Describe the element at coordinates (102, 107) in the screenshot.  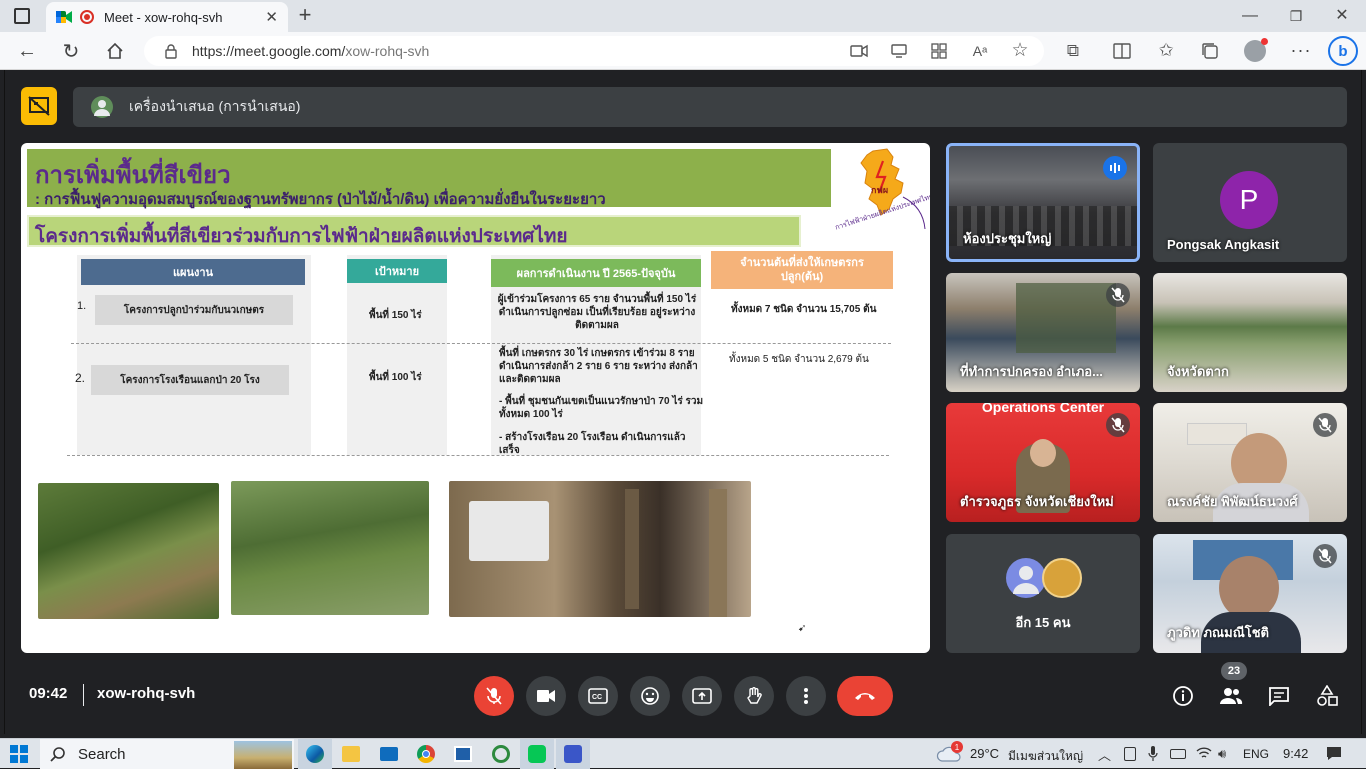
I see `presenter-avatar` at that location.